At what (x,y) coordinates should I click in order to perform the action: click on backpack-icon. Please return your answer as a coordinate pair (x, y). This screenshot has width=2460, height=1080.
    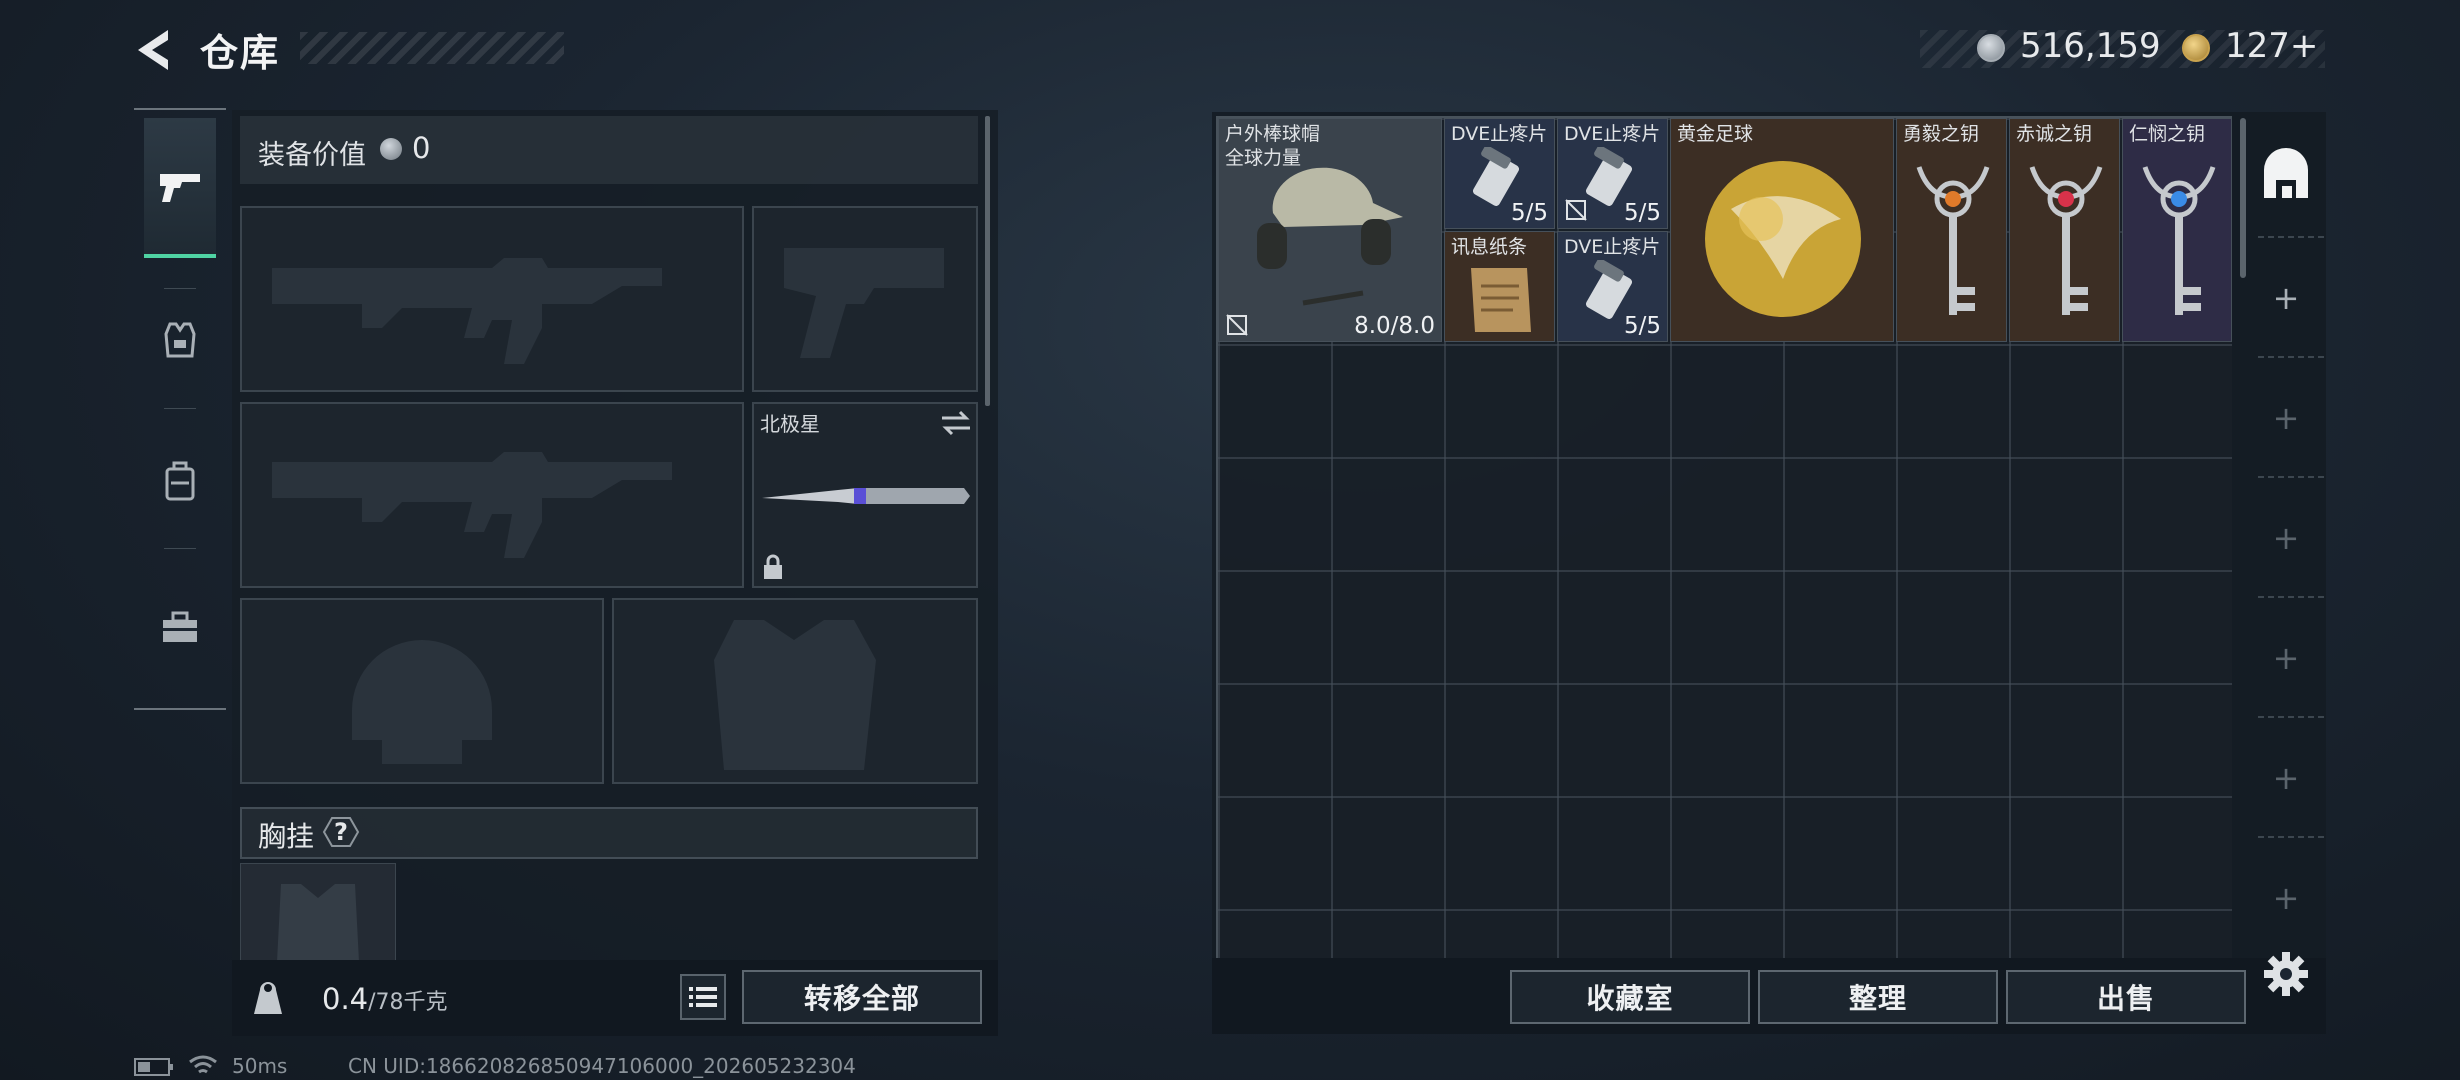
    Looking at the image, I should click on (180, 481).